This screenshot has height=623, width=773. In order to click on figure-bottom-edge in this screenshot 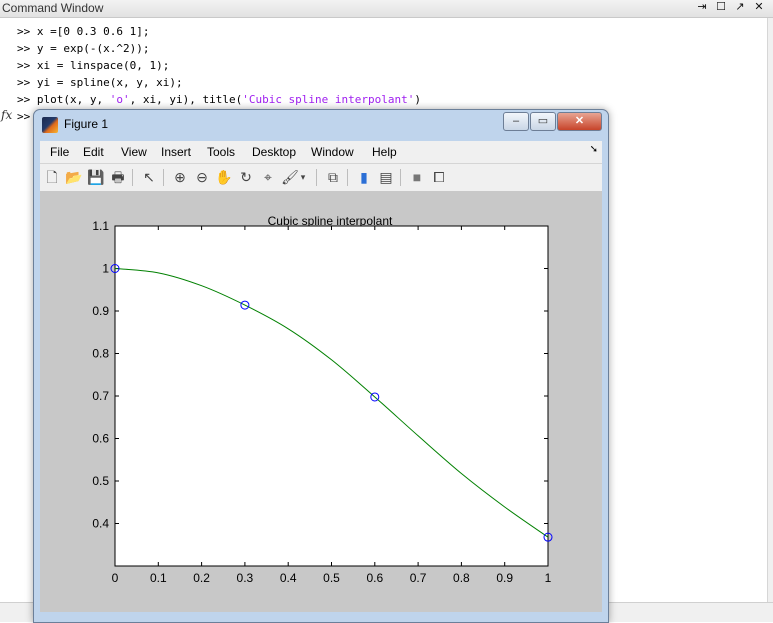, I will do `click(321, 616)`.